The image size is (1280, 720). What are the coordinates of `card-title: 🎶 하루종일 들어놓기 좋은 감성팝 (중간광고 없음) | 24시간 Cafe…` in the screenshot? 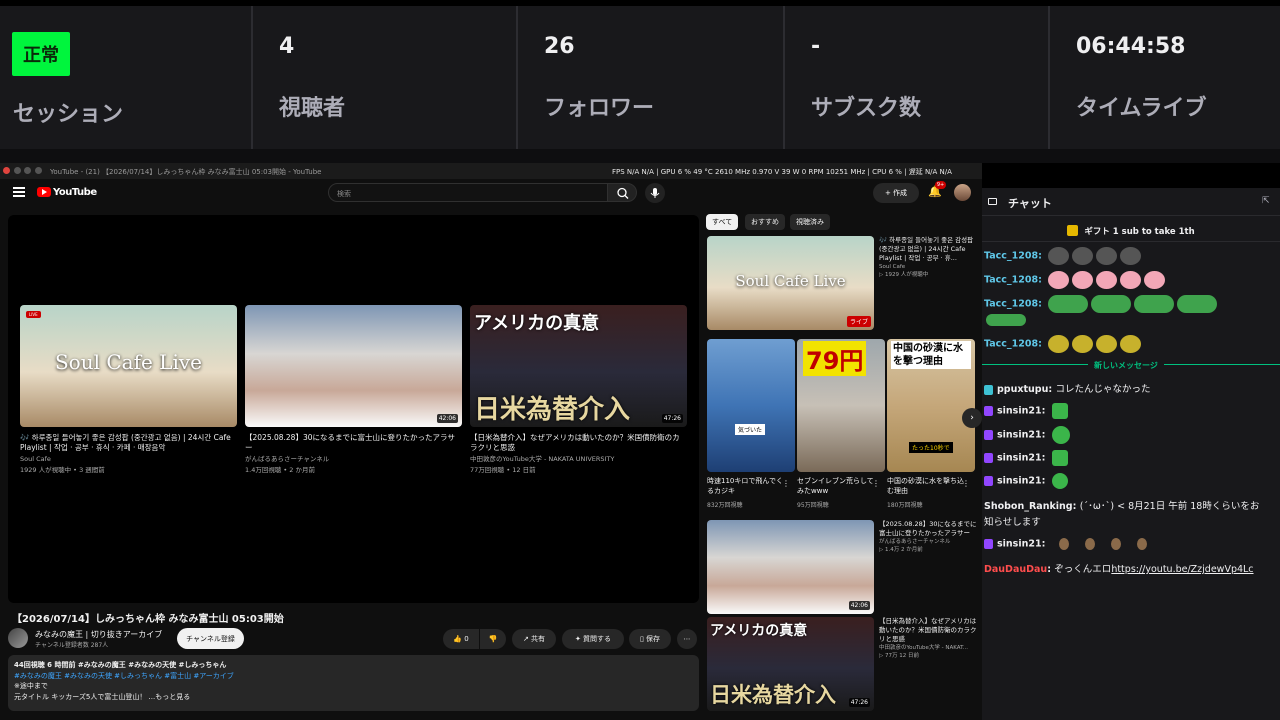 It's located at (128, 443).